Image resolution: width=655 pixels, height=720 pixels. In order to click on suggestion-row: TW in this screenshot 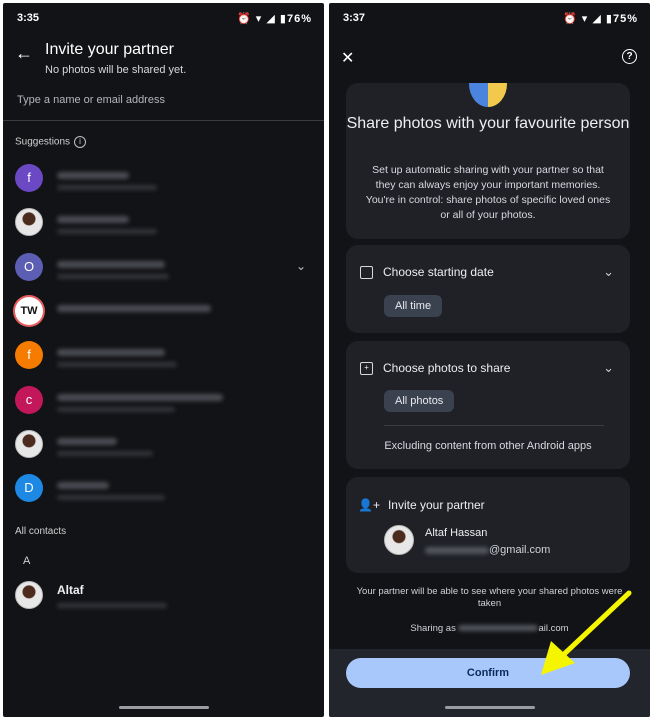, I will do `click(163, 311)`.